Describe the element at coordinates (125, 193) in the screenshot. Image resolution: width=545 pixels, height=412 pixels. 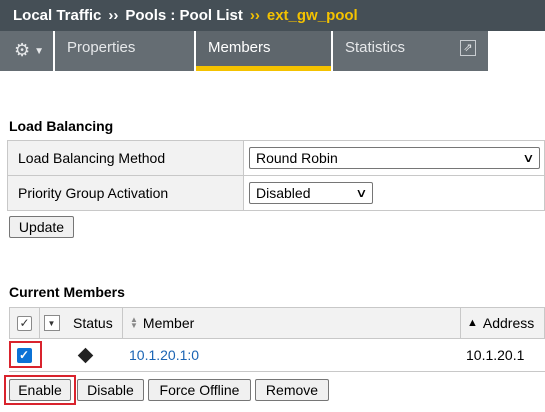
I see `priority-group-label: Priority Group Activation` at that location.